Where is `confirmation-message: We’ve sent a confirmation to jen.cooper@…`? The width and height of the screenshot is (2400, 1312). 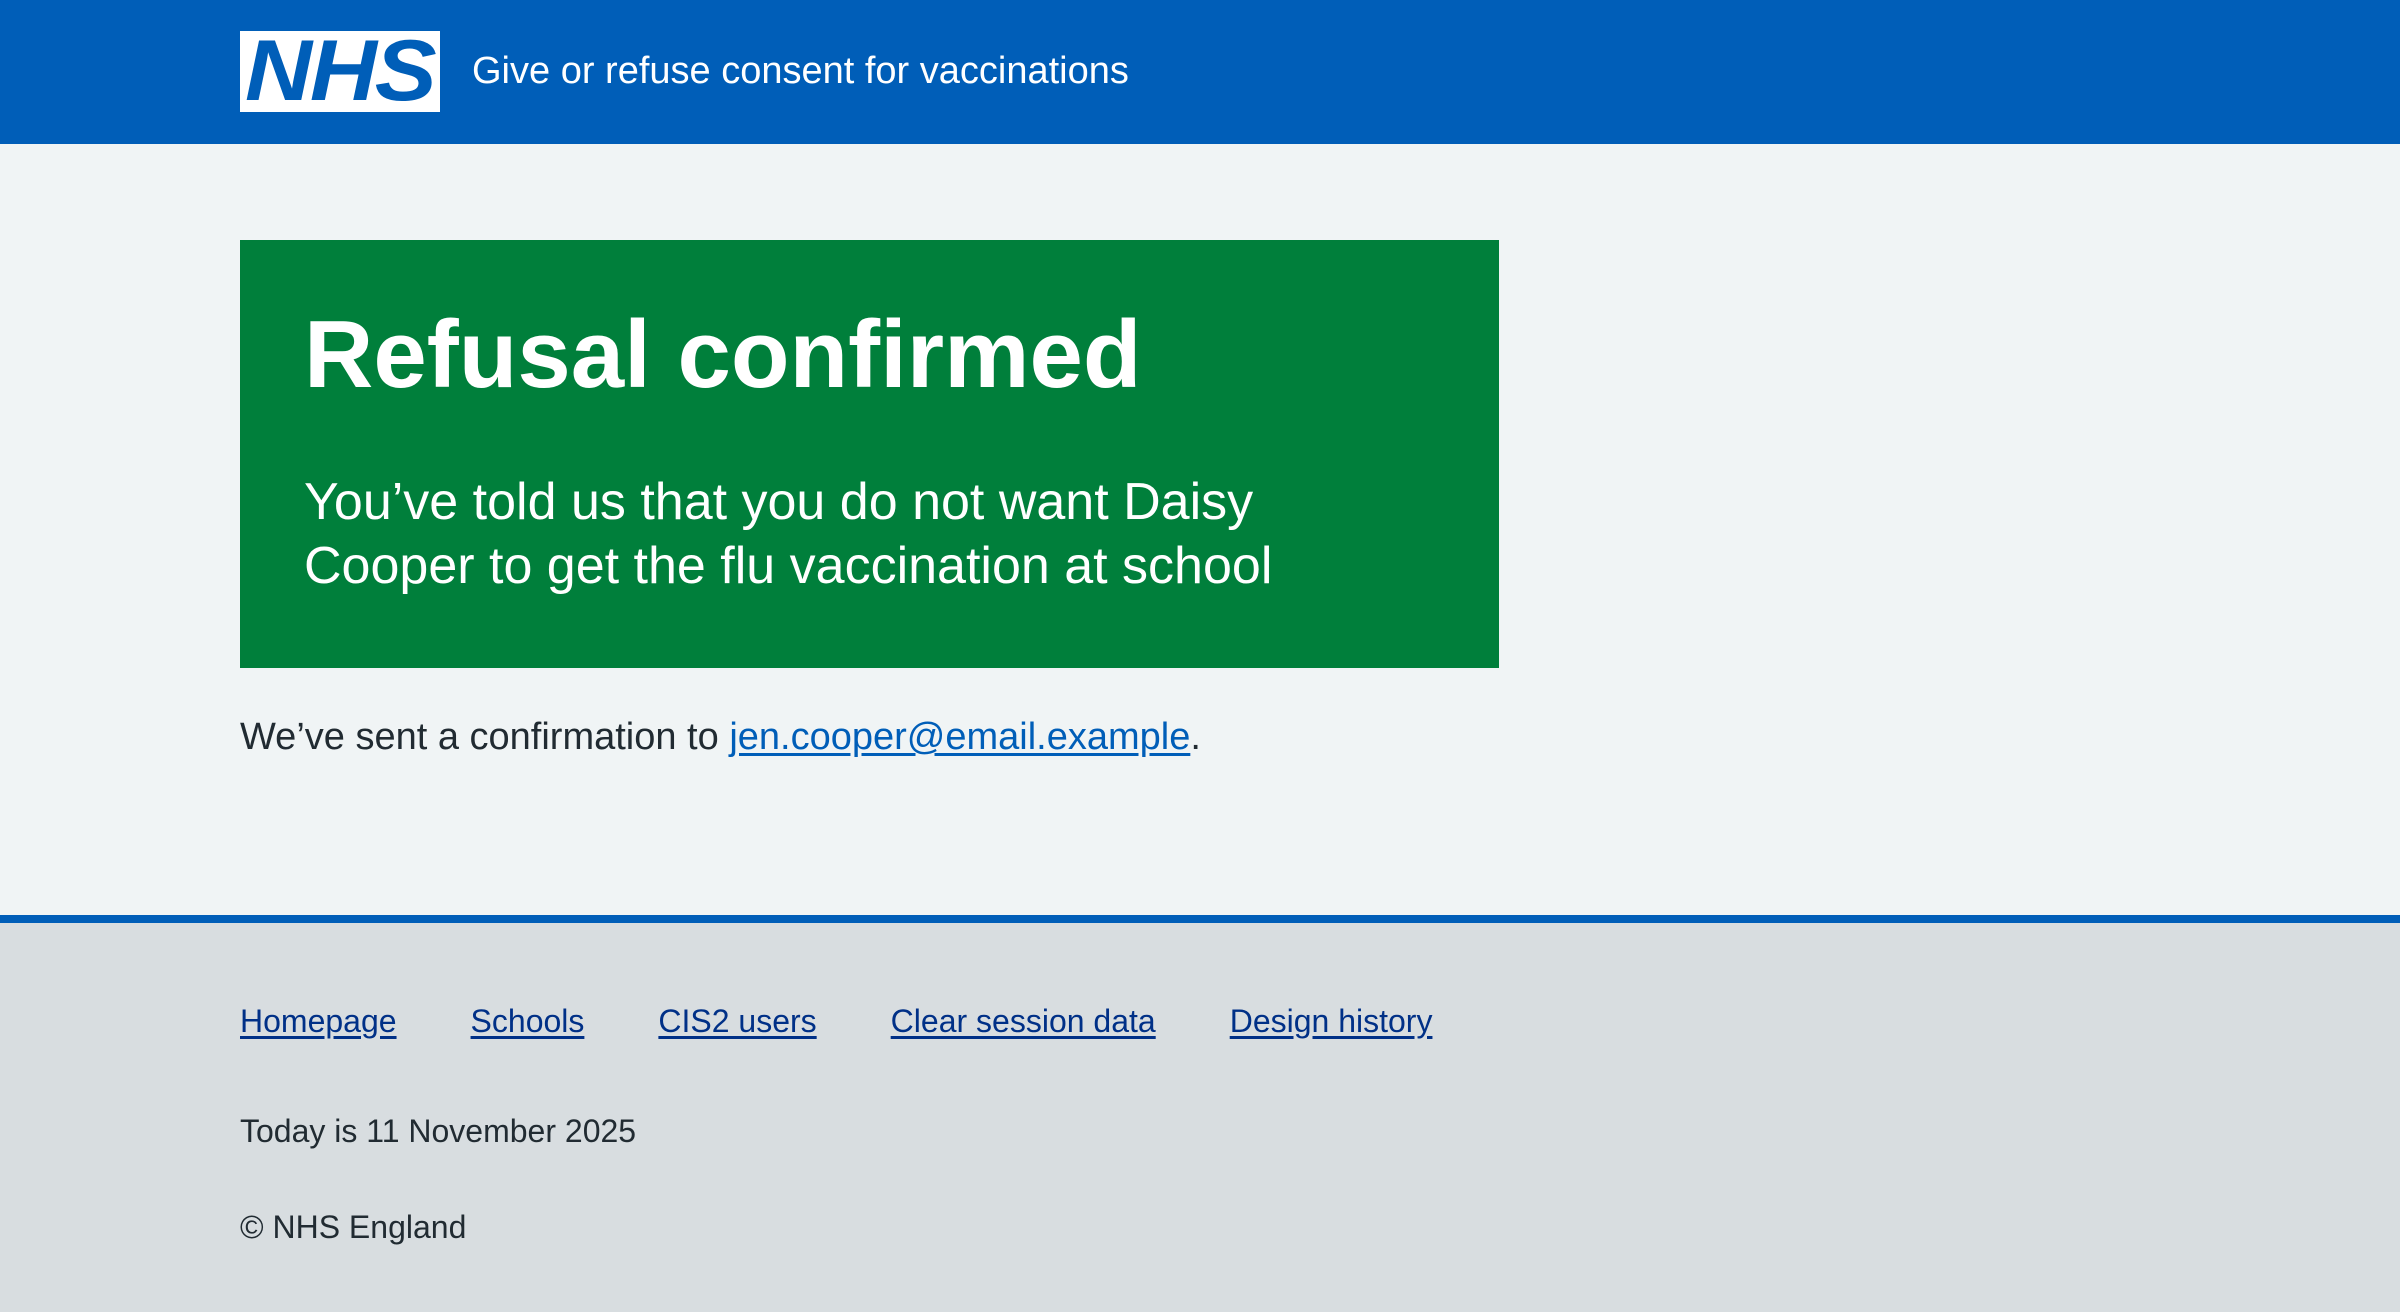
confirmation-message: We’ve sent a confirmation to jen.cooper@… is located at coordinates (720, 737).